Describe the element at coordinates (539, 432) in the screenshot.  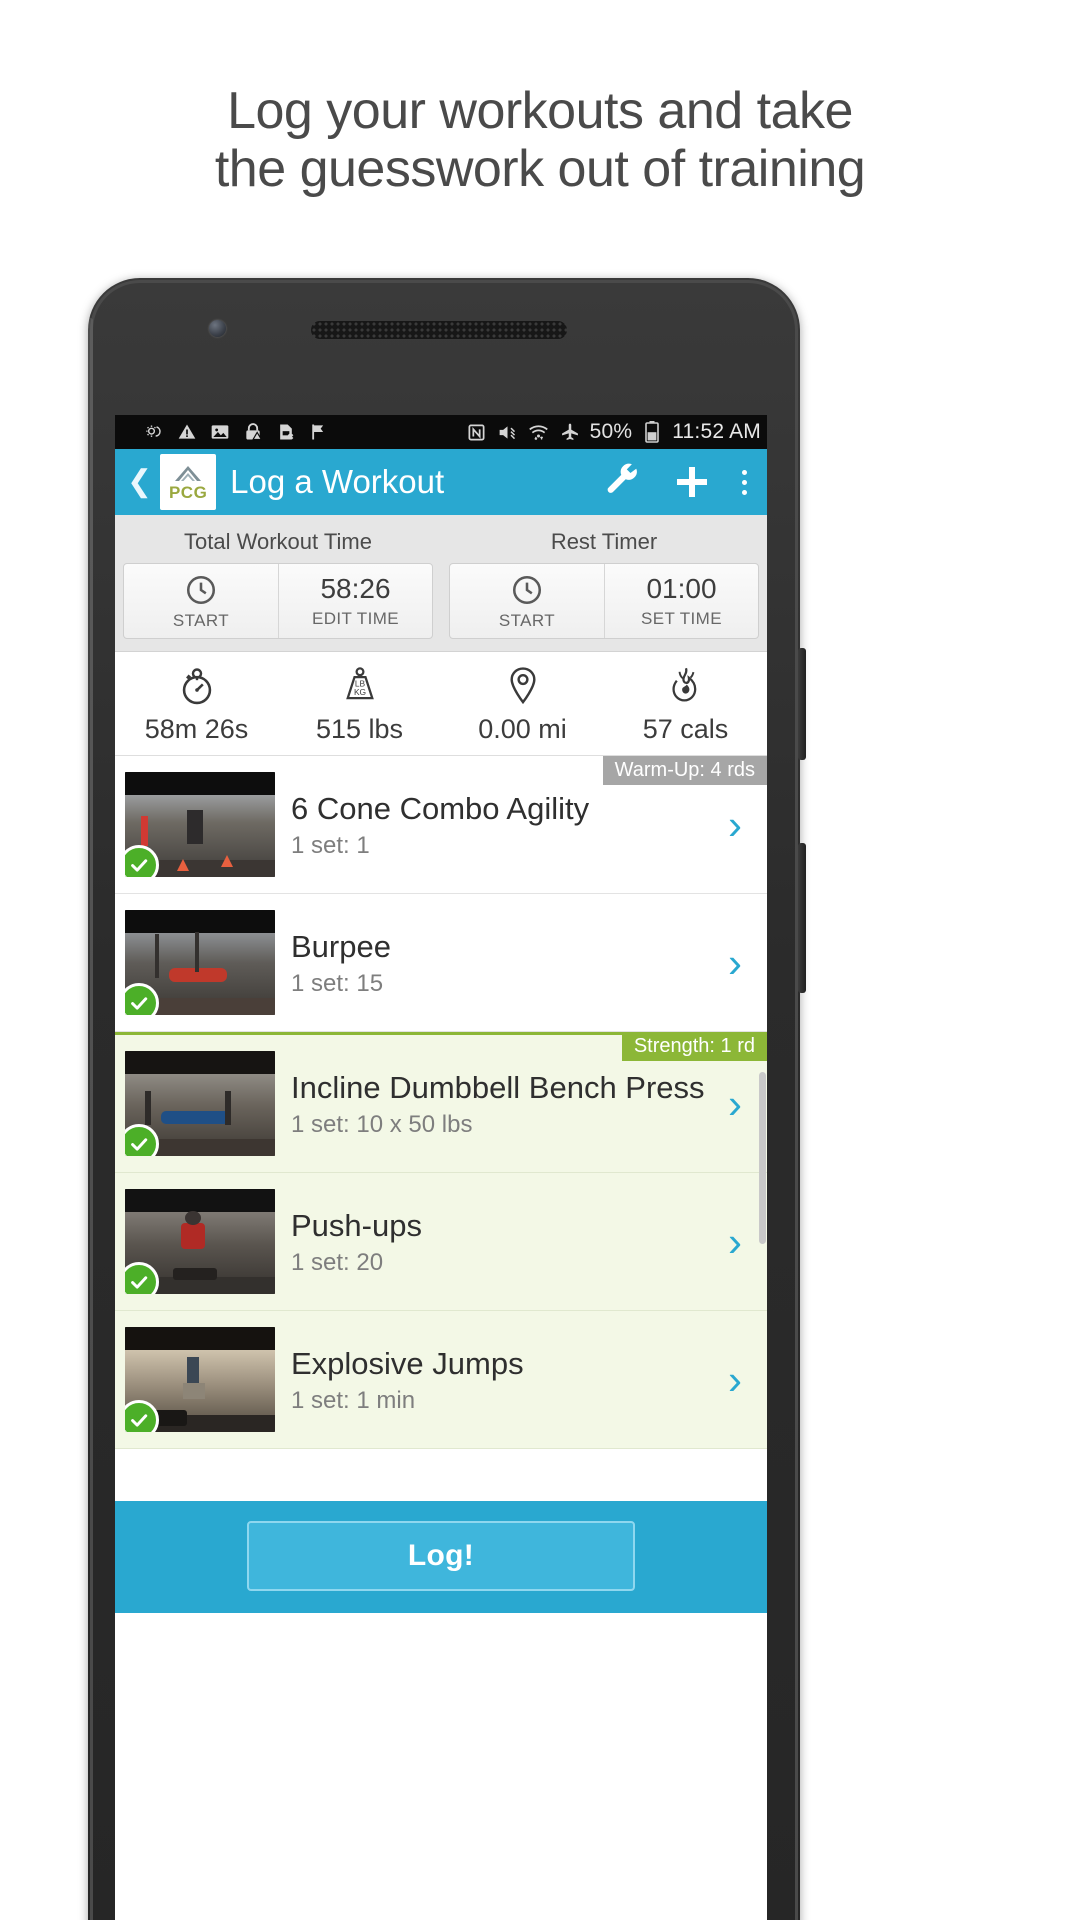
I see `wifi-transfer-icon` at that location.